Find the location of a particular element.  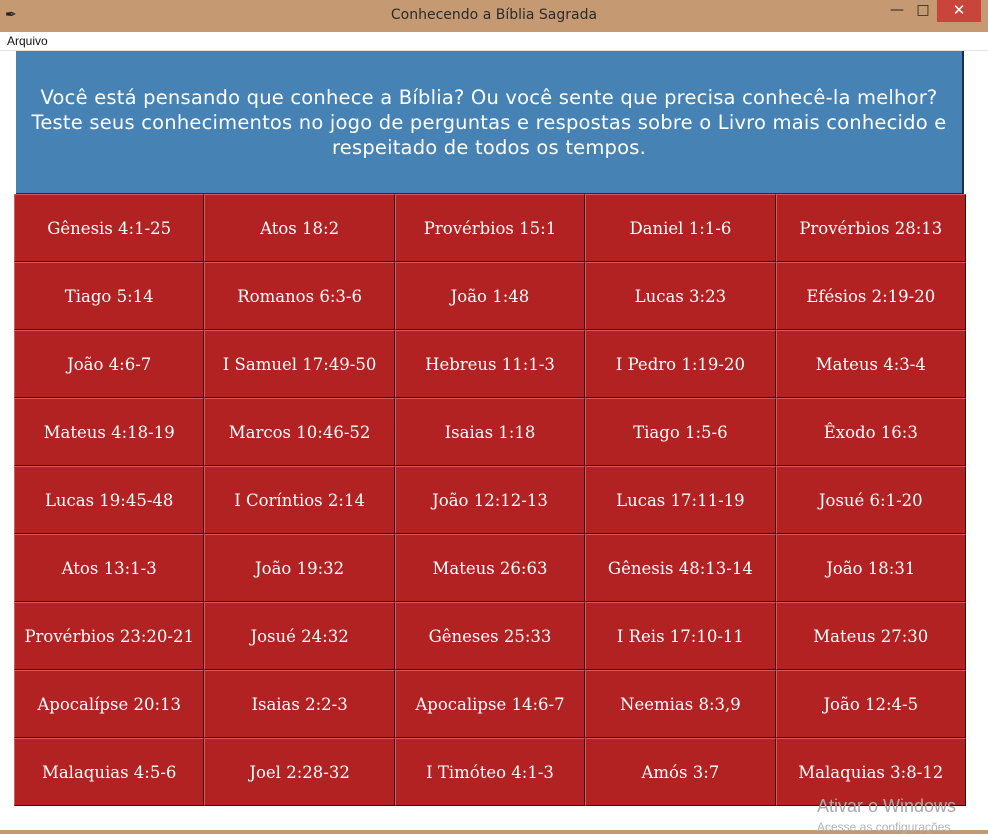

verse-button: Lucas 17:11-19 is located at coordinates (680, 500).